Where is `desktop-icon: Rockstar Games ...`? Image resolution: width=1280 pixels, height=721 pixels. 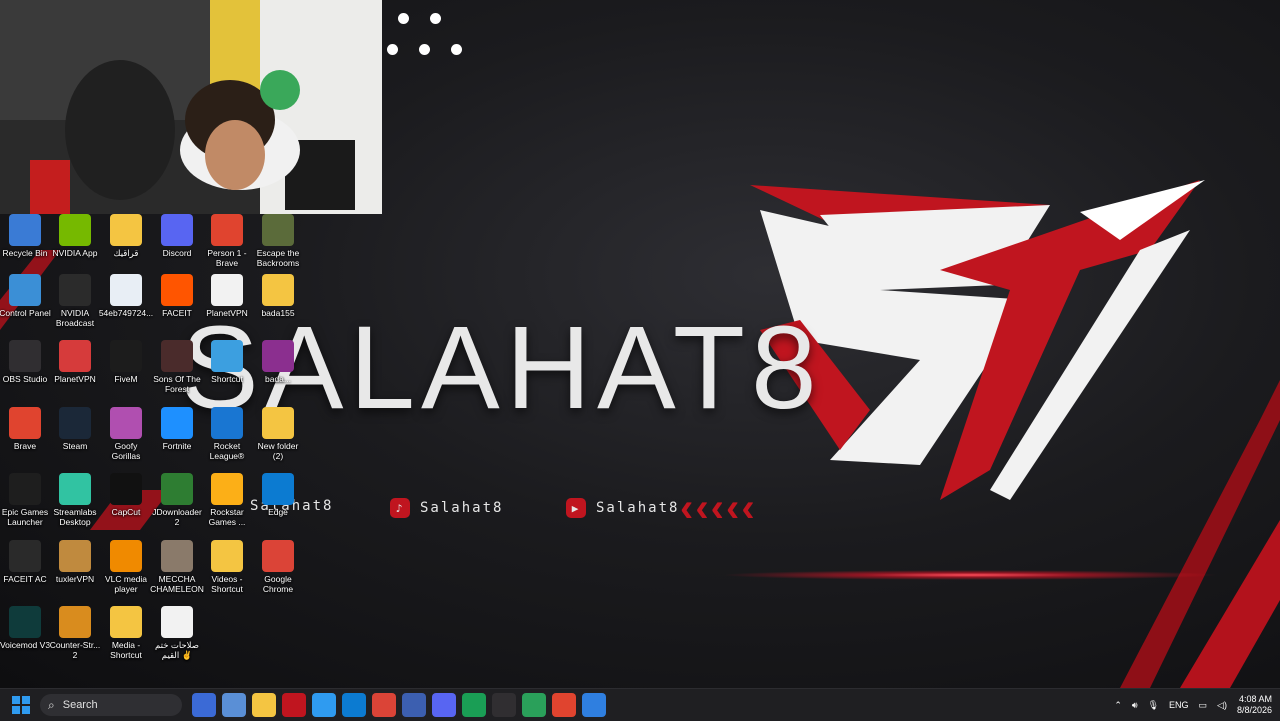 desktop-icon: Rockstar Games ... is located at coordinates (227, 500).